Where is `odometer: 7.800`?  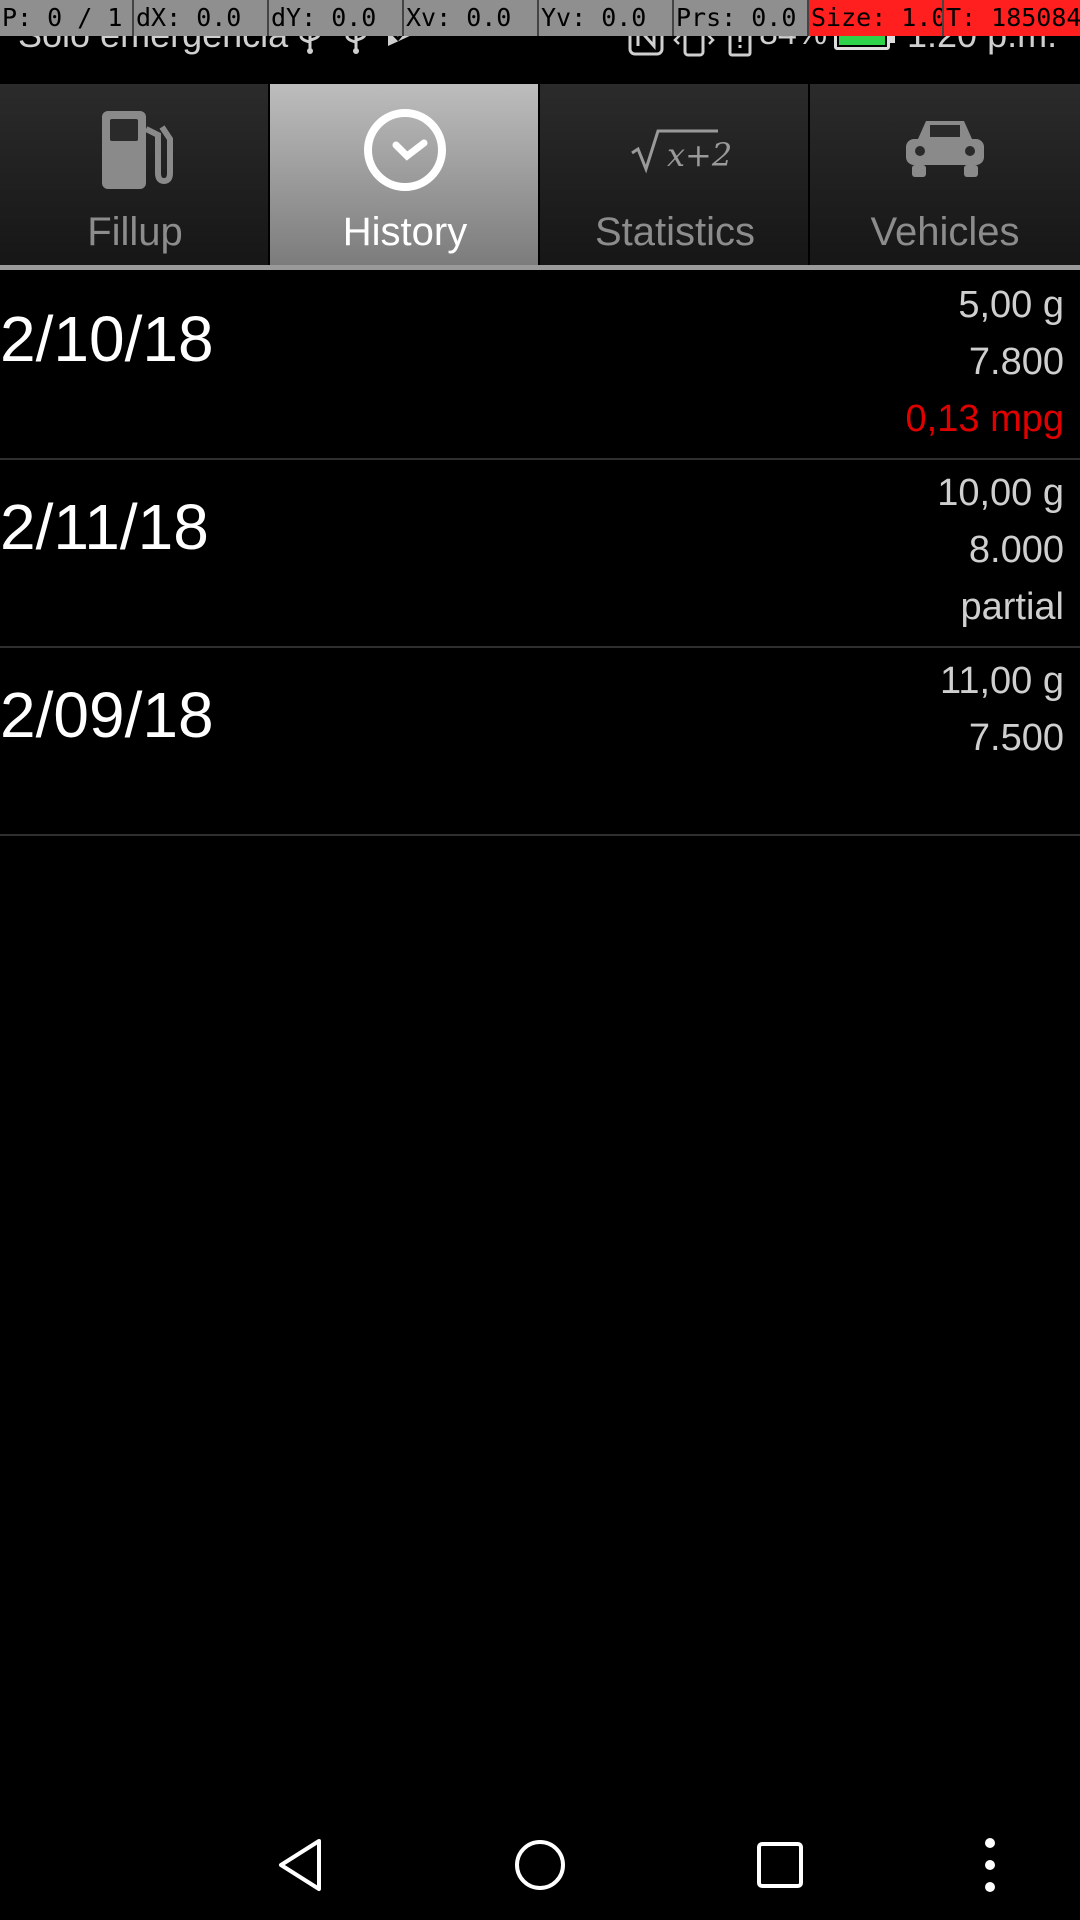 odometer: 7.800 is located at coordinates (1016, 362).